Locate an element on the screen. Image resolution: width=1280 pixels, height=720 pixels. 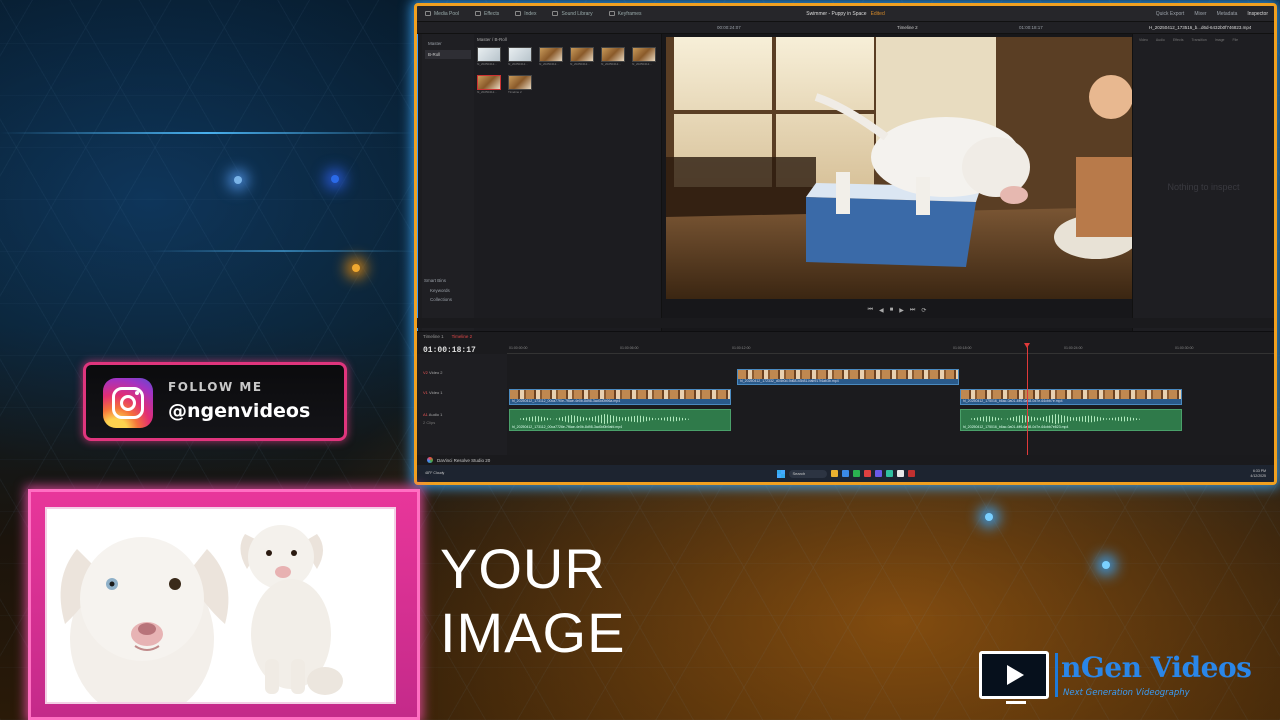
ruler-tick: 01:00:30:00 is located at coordinates (1184, 348).